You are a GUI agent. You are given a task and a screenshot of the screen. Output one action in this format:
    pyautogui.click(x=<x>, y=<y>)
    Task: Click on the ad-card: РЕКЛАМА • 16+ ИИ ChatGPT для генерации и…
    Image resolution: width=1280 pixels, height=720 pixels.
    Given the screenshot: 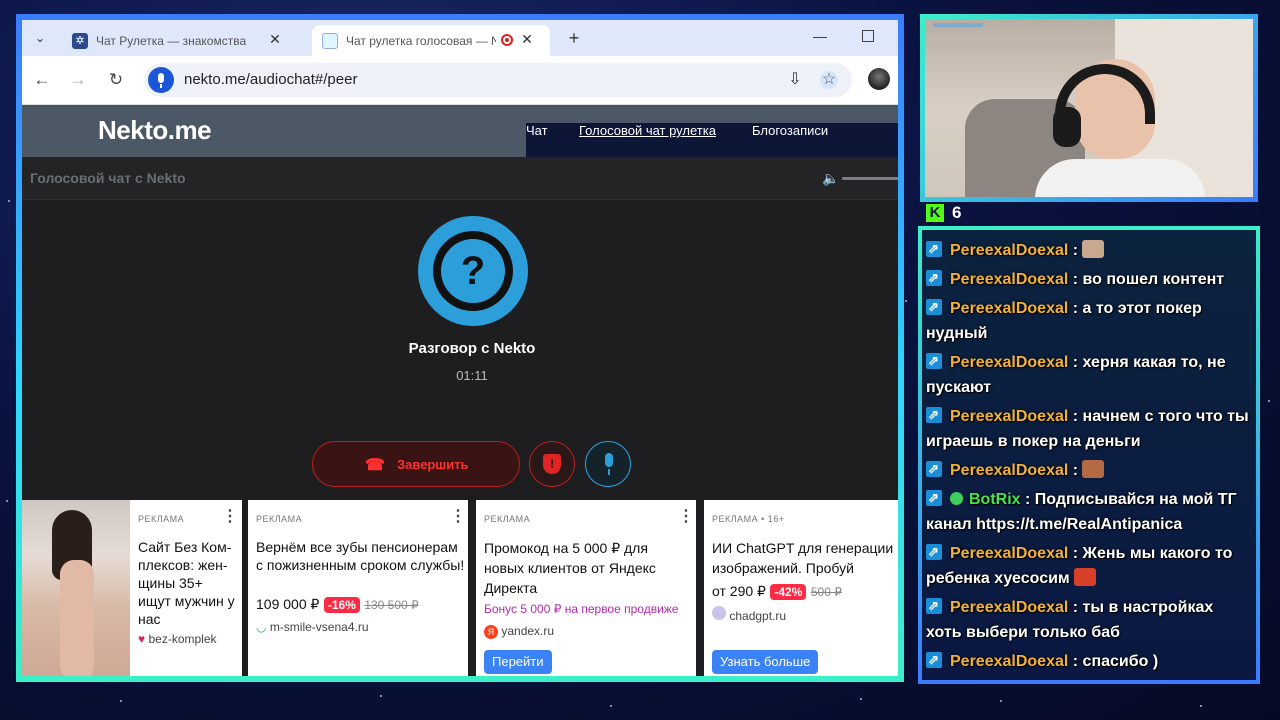 What is the action you would take?
    pyautogui.click(x=801, y=588)
    